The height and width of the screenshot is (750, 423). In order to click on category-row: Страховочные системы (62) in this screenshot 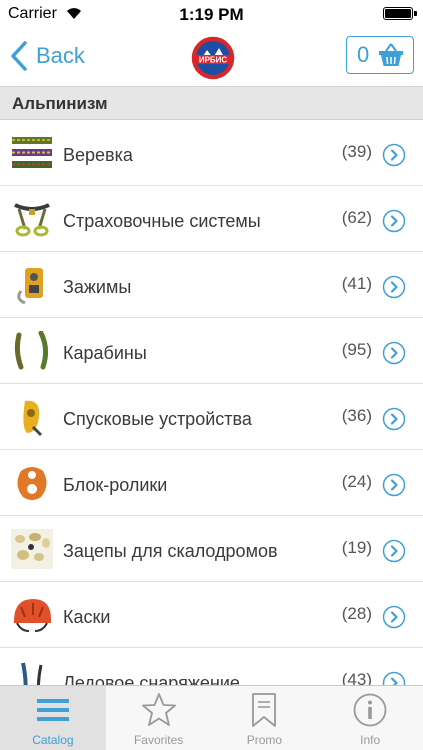, I will do `click(211, 219)`.